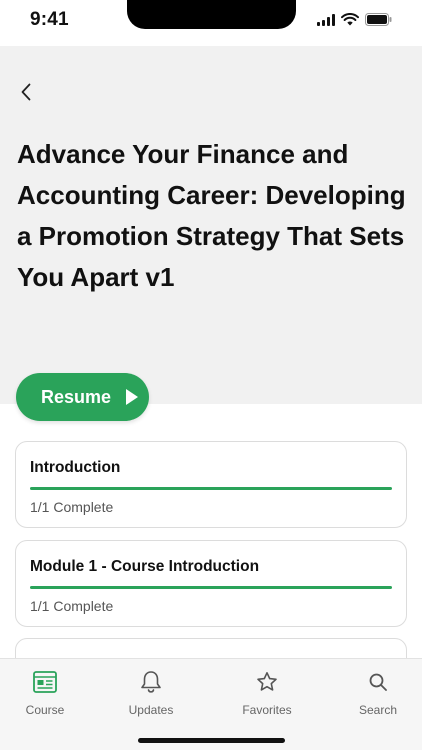 The image size is (422, 750). Describe the element at coordinates (378, 710) in the screenshot. I see `tab-label: Search` at that location.